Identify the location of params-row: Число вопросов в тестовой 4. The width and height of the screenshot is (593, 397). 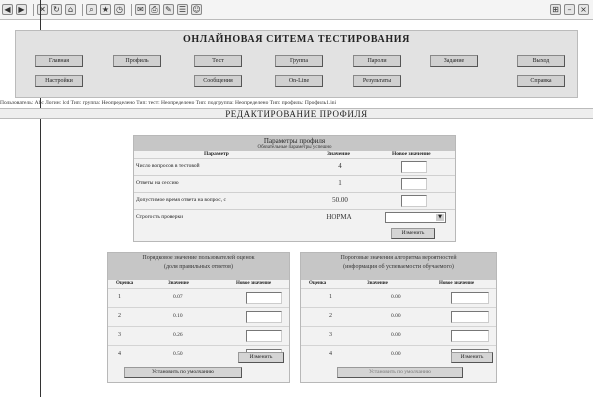
(294, 166).